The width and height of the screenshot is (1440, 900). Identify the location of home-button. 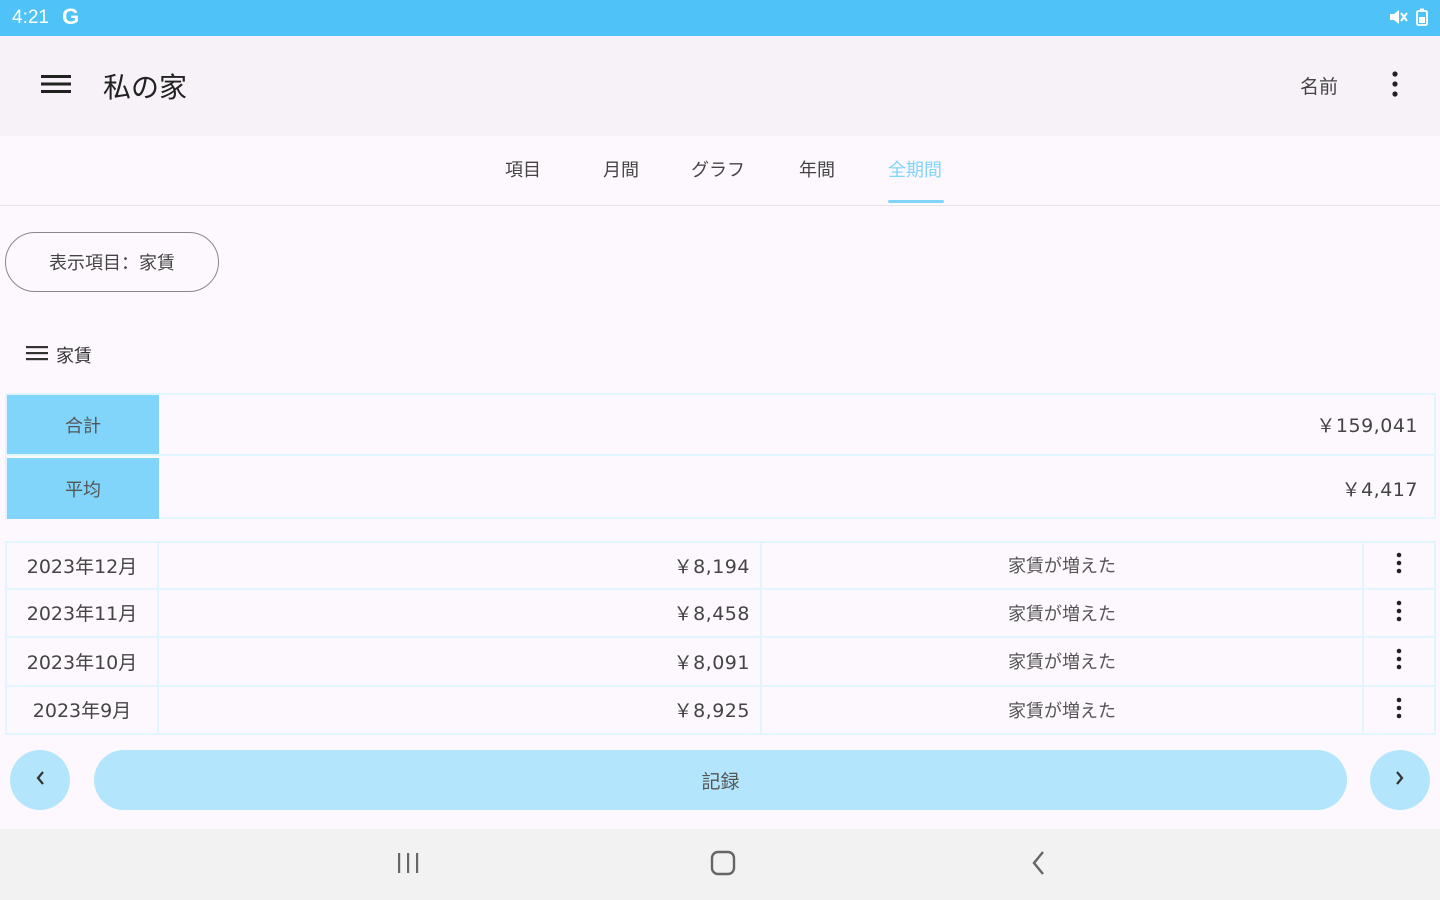
(723, 865).